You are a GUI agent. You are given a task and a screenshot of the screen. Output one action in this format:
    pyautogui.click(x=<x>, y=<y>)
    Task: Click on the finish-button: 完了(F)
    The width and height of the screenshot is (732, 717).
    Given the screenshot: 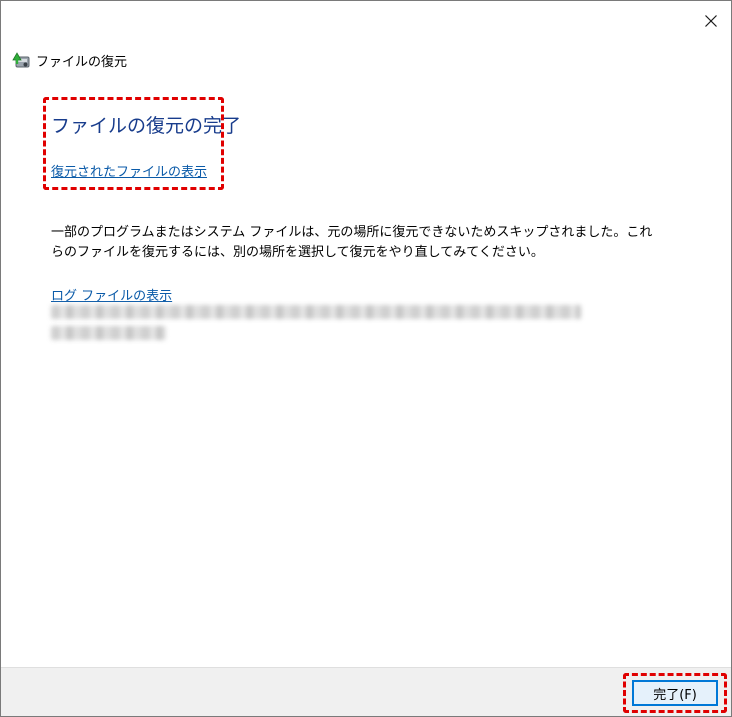 What is the action you would take?
    pyautogui.click(x=675, y=693)
    